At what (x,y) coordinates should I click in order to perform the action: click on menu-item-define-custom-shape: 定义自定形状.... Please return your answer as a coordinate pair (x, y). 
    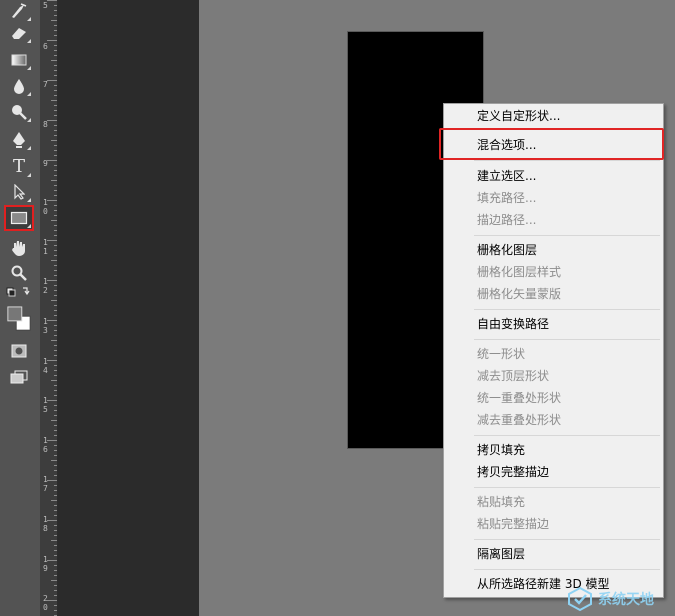
    Looking at the image, I should click on (518, 116).